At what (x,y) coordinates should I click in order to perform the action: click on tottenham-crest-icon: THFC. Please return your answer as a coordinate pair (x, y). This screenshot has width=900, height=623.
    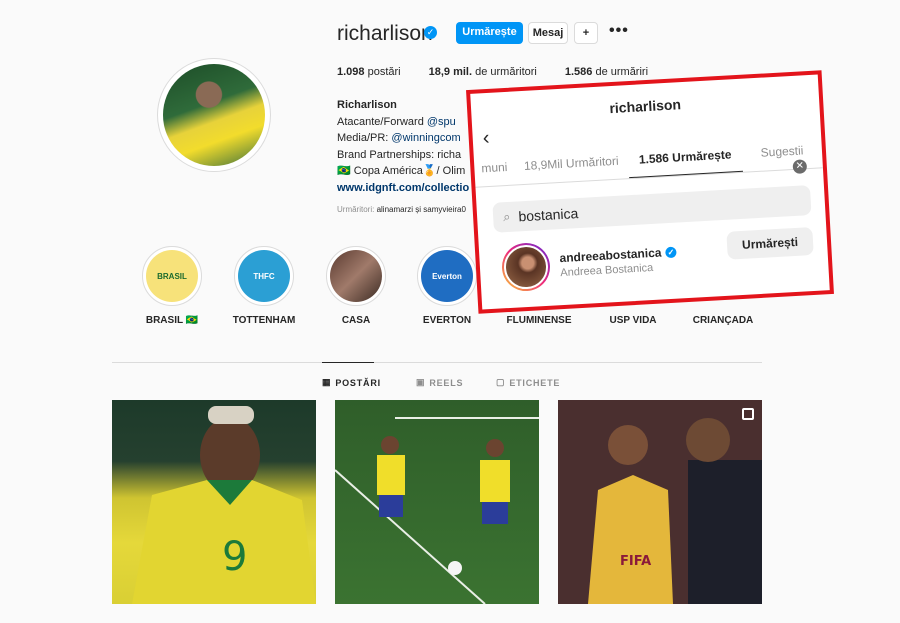
    Looking at the image, I should click on (264, 276).